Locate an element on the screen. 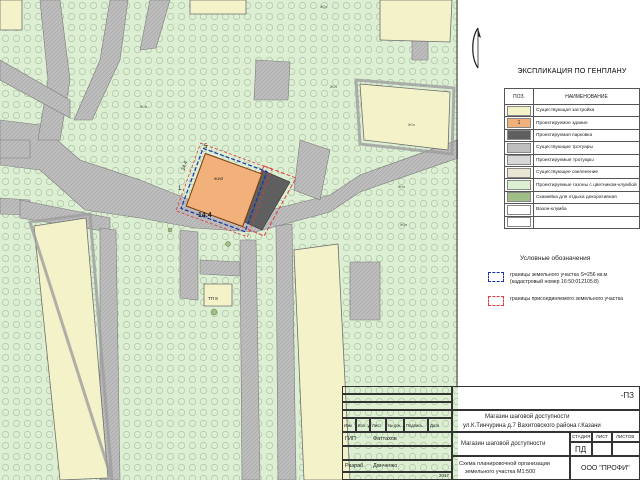 Image resolution: width=640 pixels, height=480 pixels. title-header-cell: Дата is located at coordinates (435, 425).